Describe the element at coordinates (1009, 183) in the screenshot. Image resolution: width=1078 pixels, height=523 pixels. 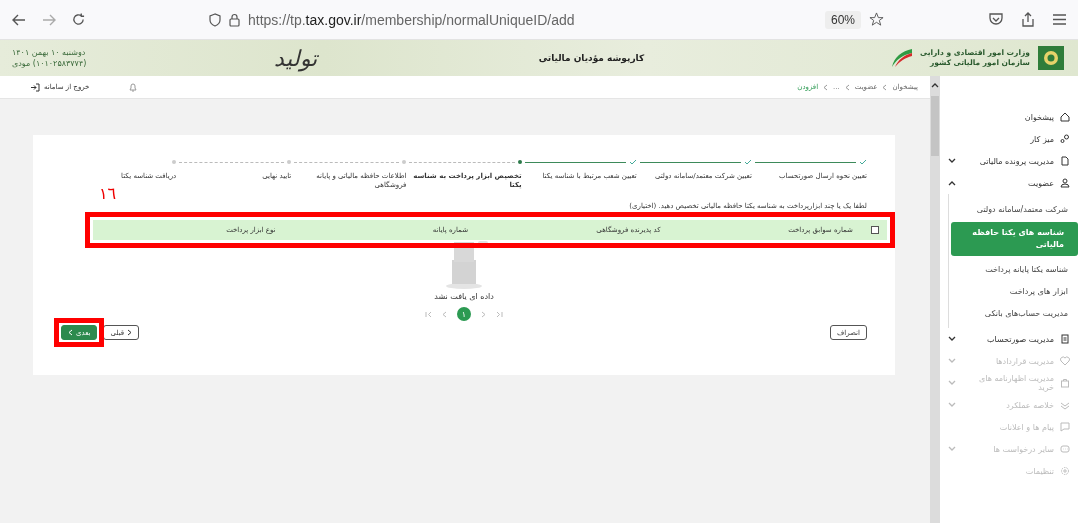
I see `sidebar-item: عضویت` at that location.